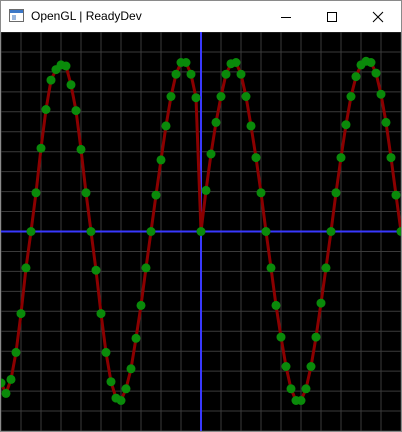 The height and width of the screenshot is (432, 402). I want to click on minimize-icon, so click(286, 17).